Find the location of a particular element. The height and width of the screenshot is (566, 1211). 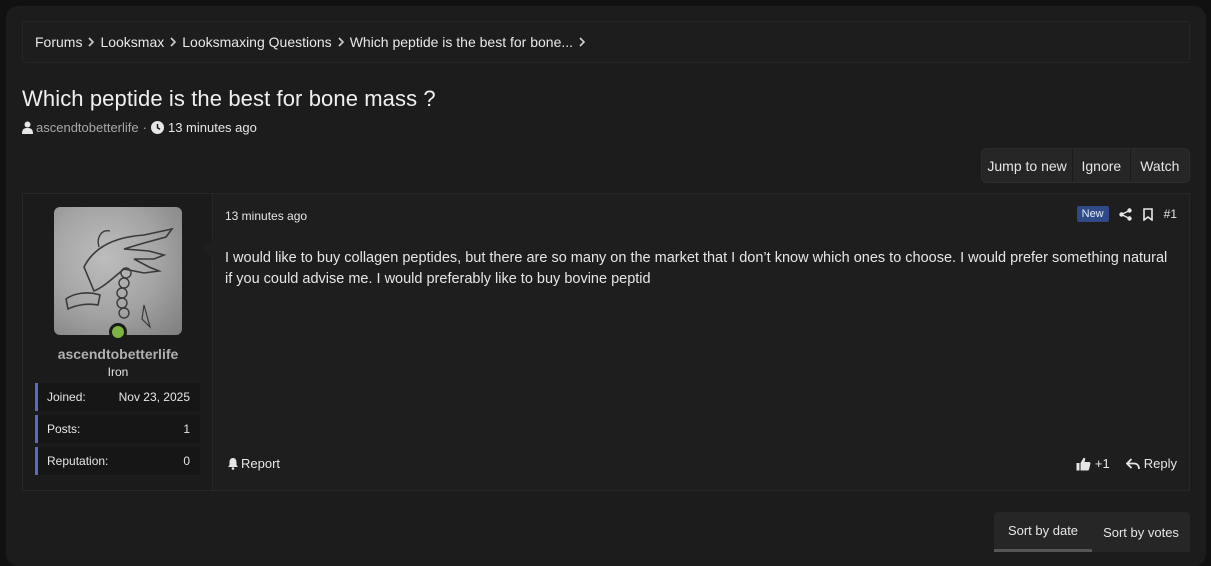

bell-icon is located at coordinates (233, 463).